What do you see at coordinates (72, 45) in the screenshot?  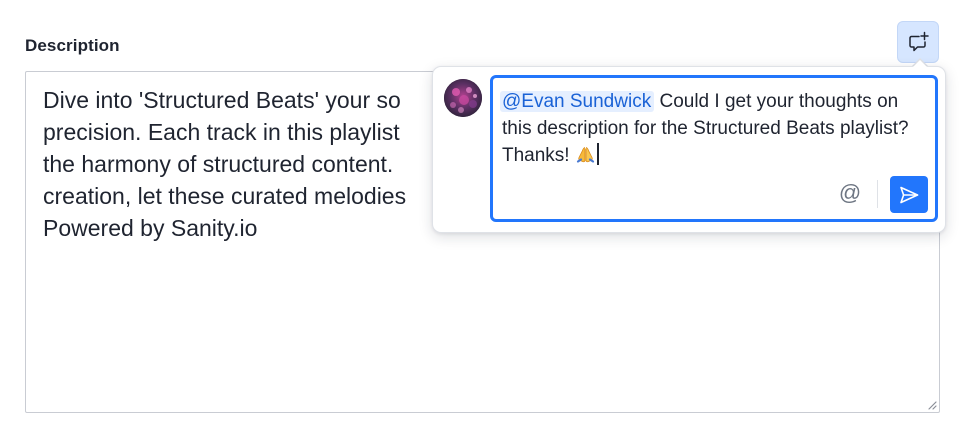 I see `field-label: Description` at bounding box center [72, 45].